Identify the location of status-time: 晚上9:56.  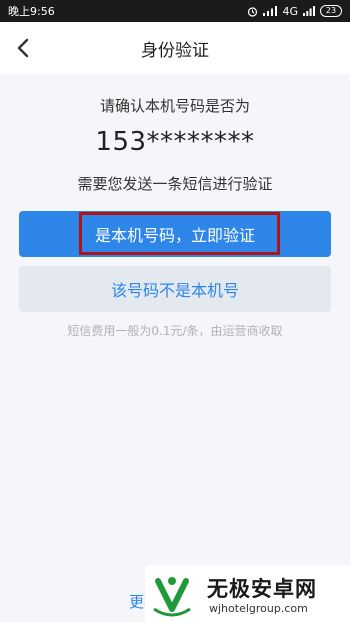
(31, 11).